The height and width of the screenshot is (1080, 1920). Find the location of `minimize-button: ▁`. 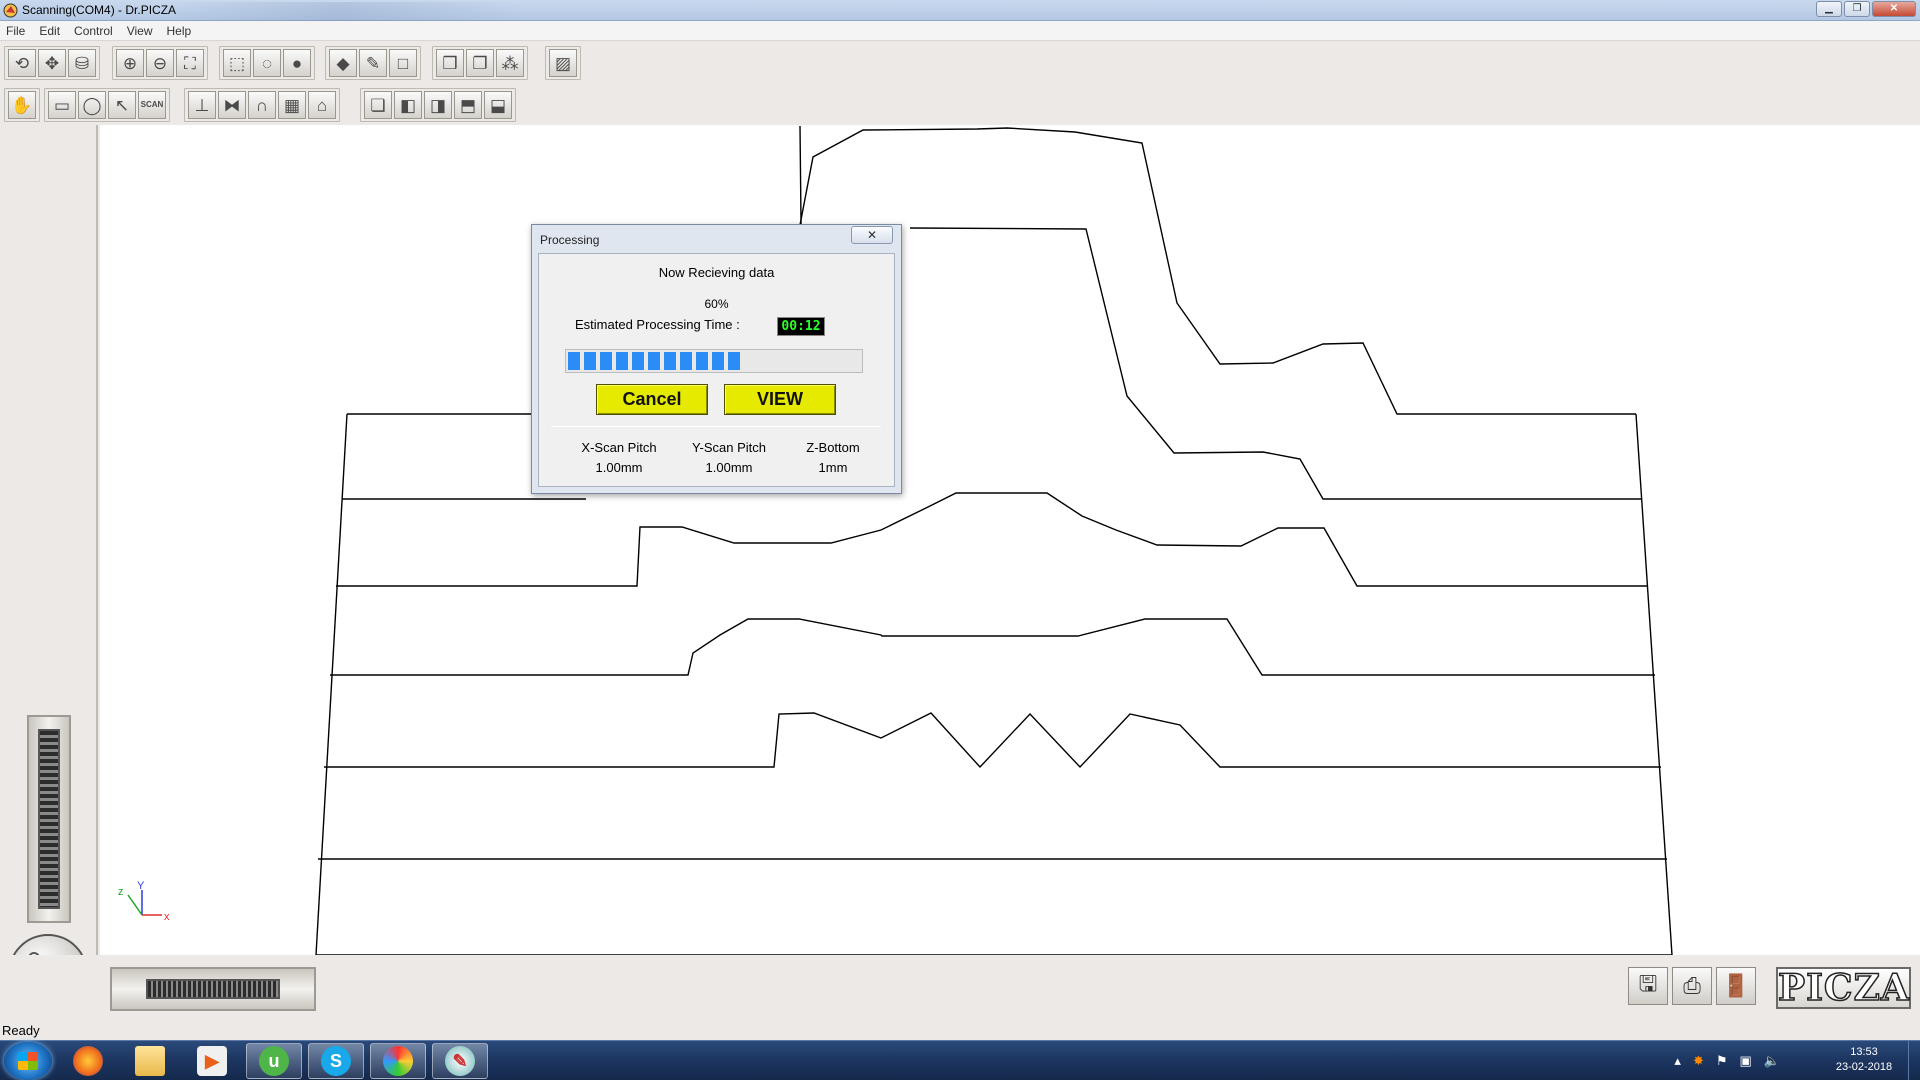

minimize-button: ▁ is located at coordinates (1829, 9).